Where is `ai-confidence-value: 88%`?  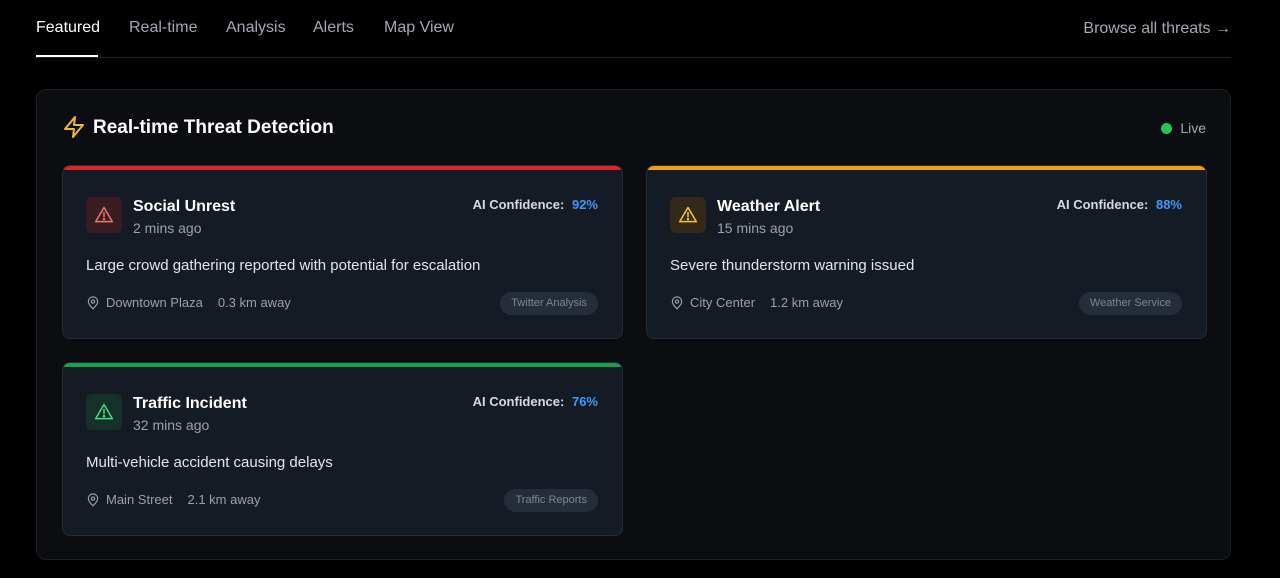 ai-confidence-value: 88% is located at coordinates (1168, 204).